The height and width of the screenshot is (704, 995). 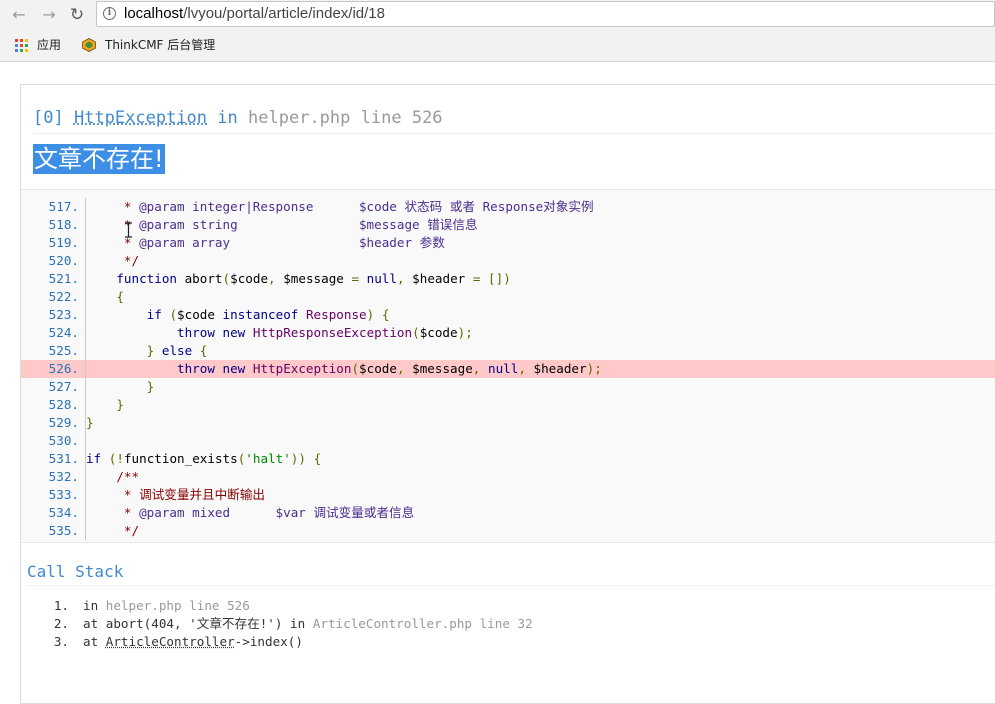 I want to click on thinkcmf-logo-icon, so click(x=89, y=45).